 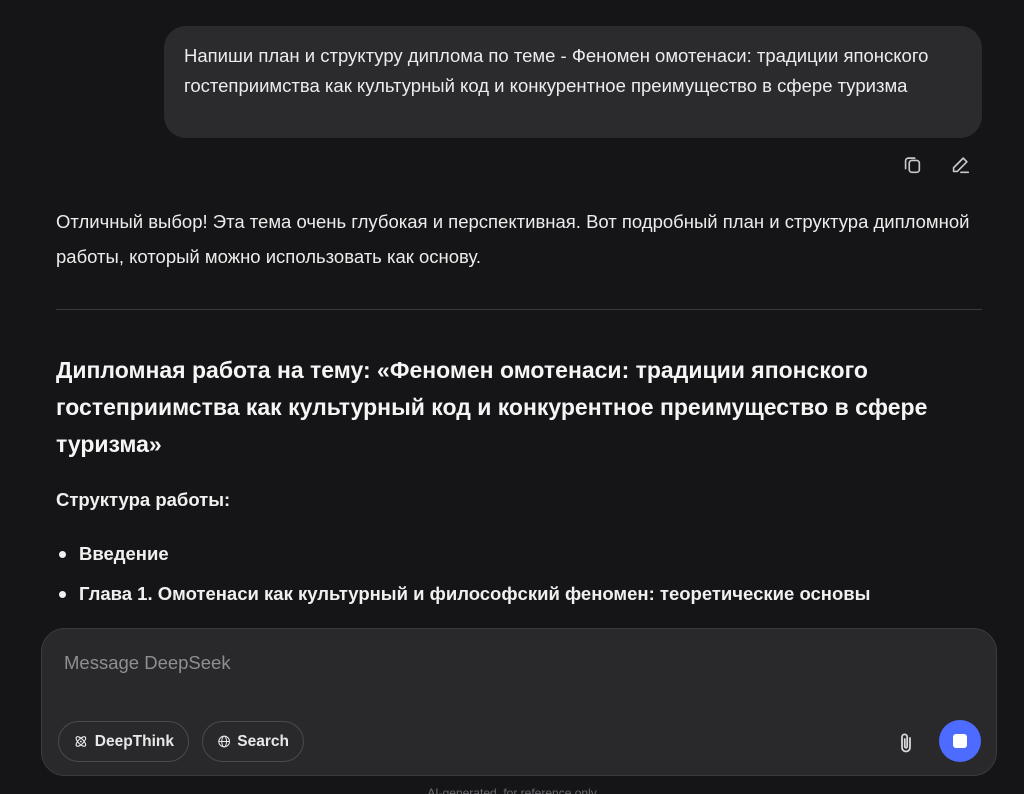 What do you see at coordinates (463, 560) in the screenshot?
I see `list-item: Введение` at bounding box center [463, 560].